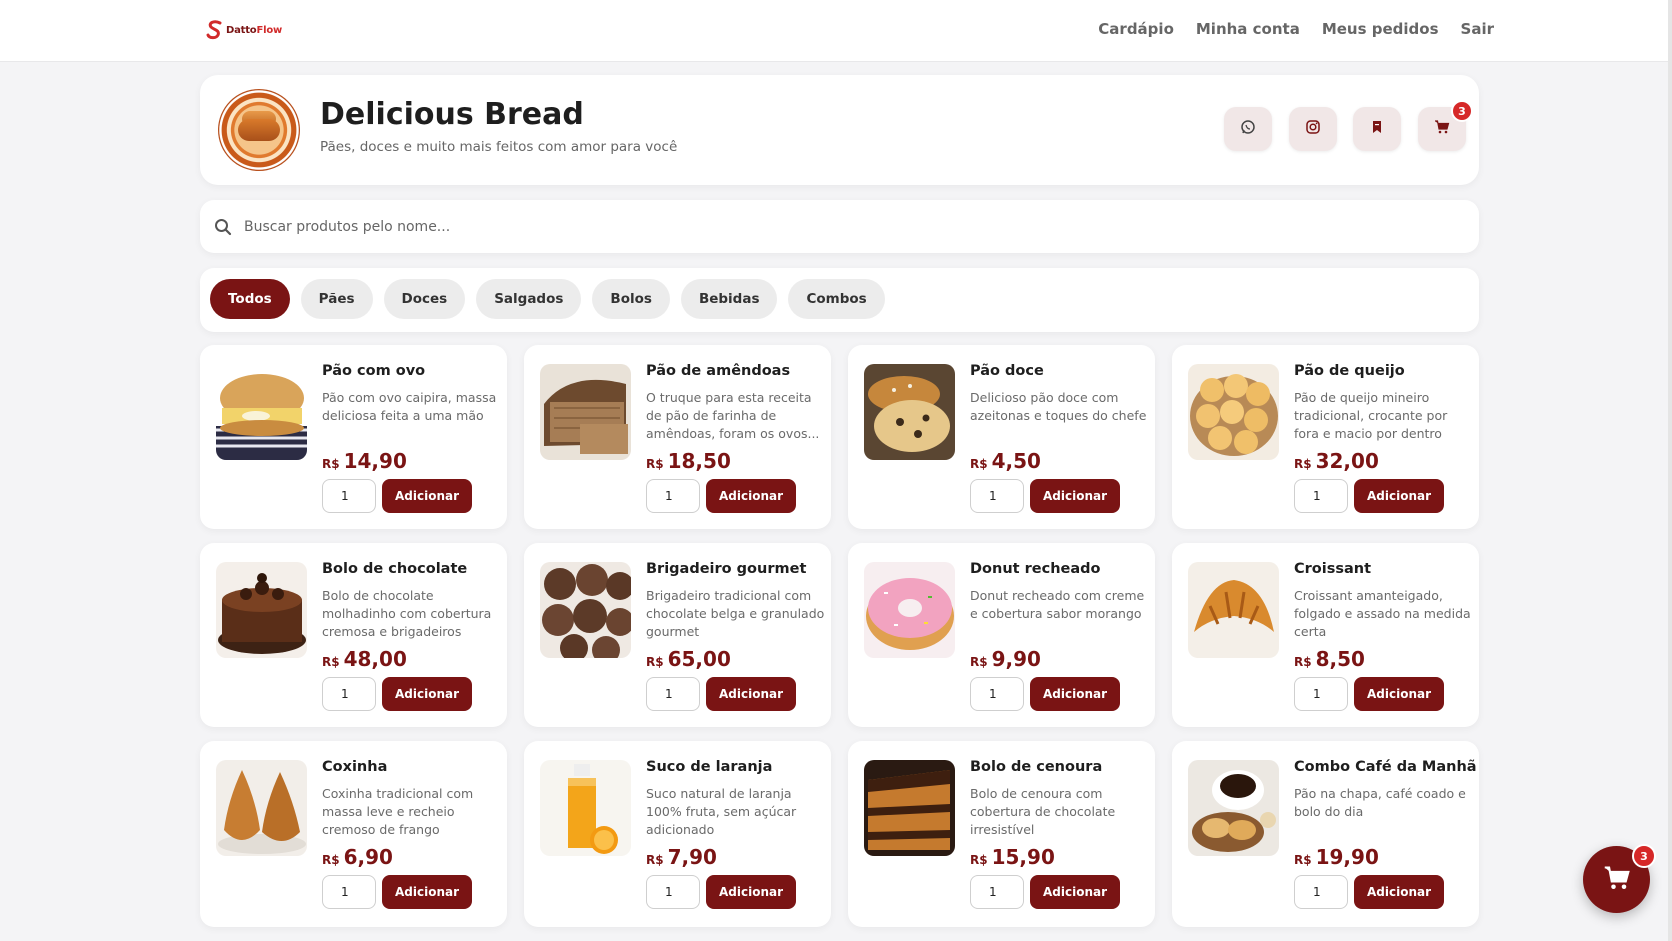 Image resolution: width=1672 pixels, height=941 pixels. What do you see at coordinates (631, 299) in the screenshot?
I see `category-bolos: Bolos` at bounding box center [631, 299].